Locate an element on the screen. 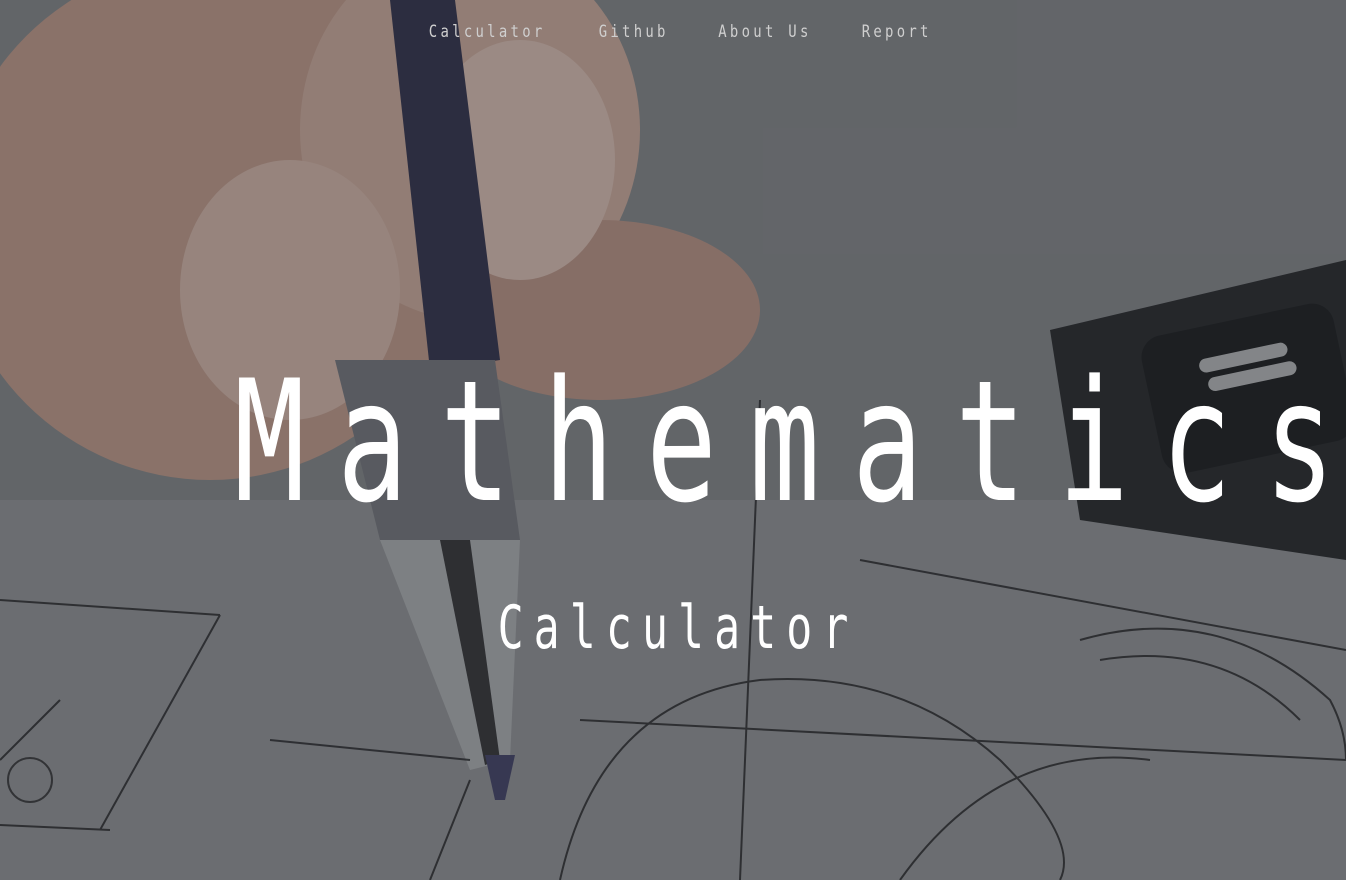  nav-link-about-us: About Us is located at coordinates (764, 32).